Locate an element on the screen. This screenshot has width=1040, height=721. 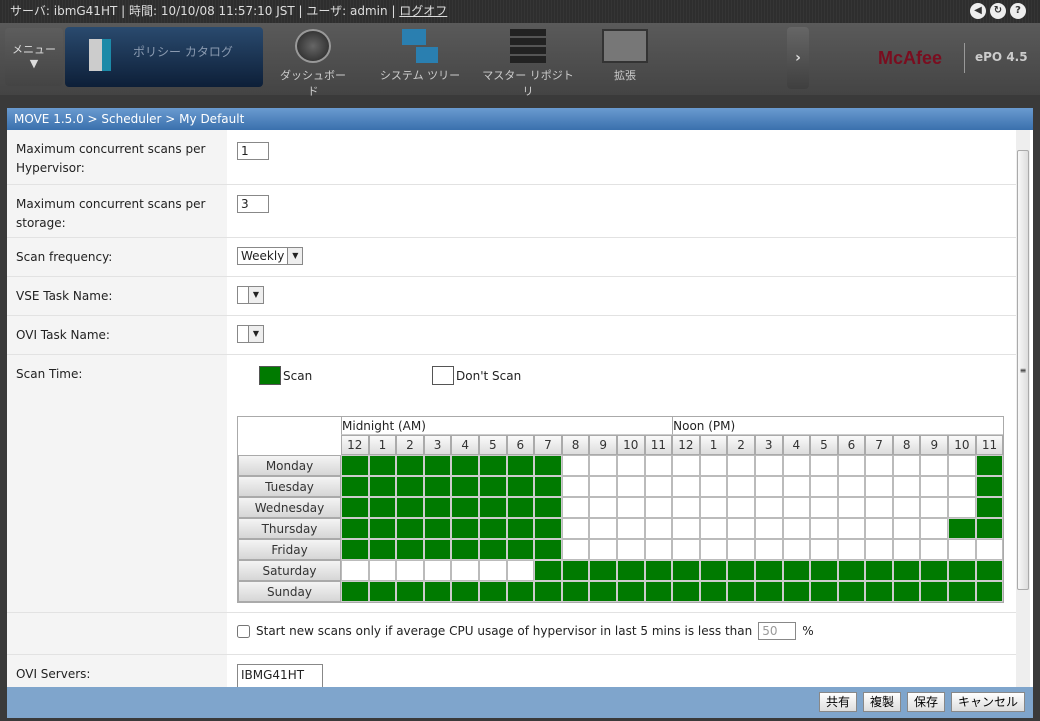
day-header: Thursday is located at coordinates (289, 528).